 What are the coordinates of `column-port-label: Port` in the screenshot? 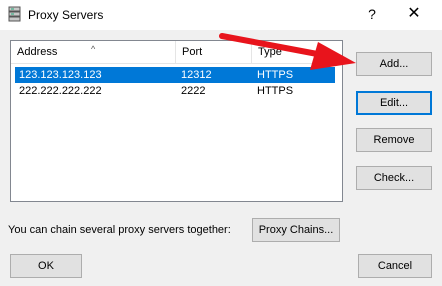 It's located at (192, 52).